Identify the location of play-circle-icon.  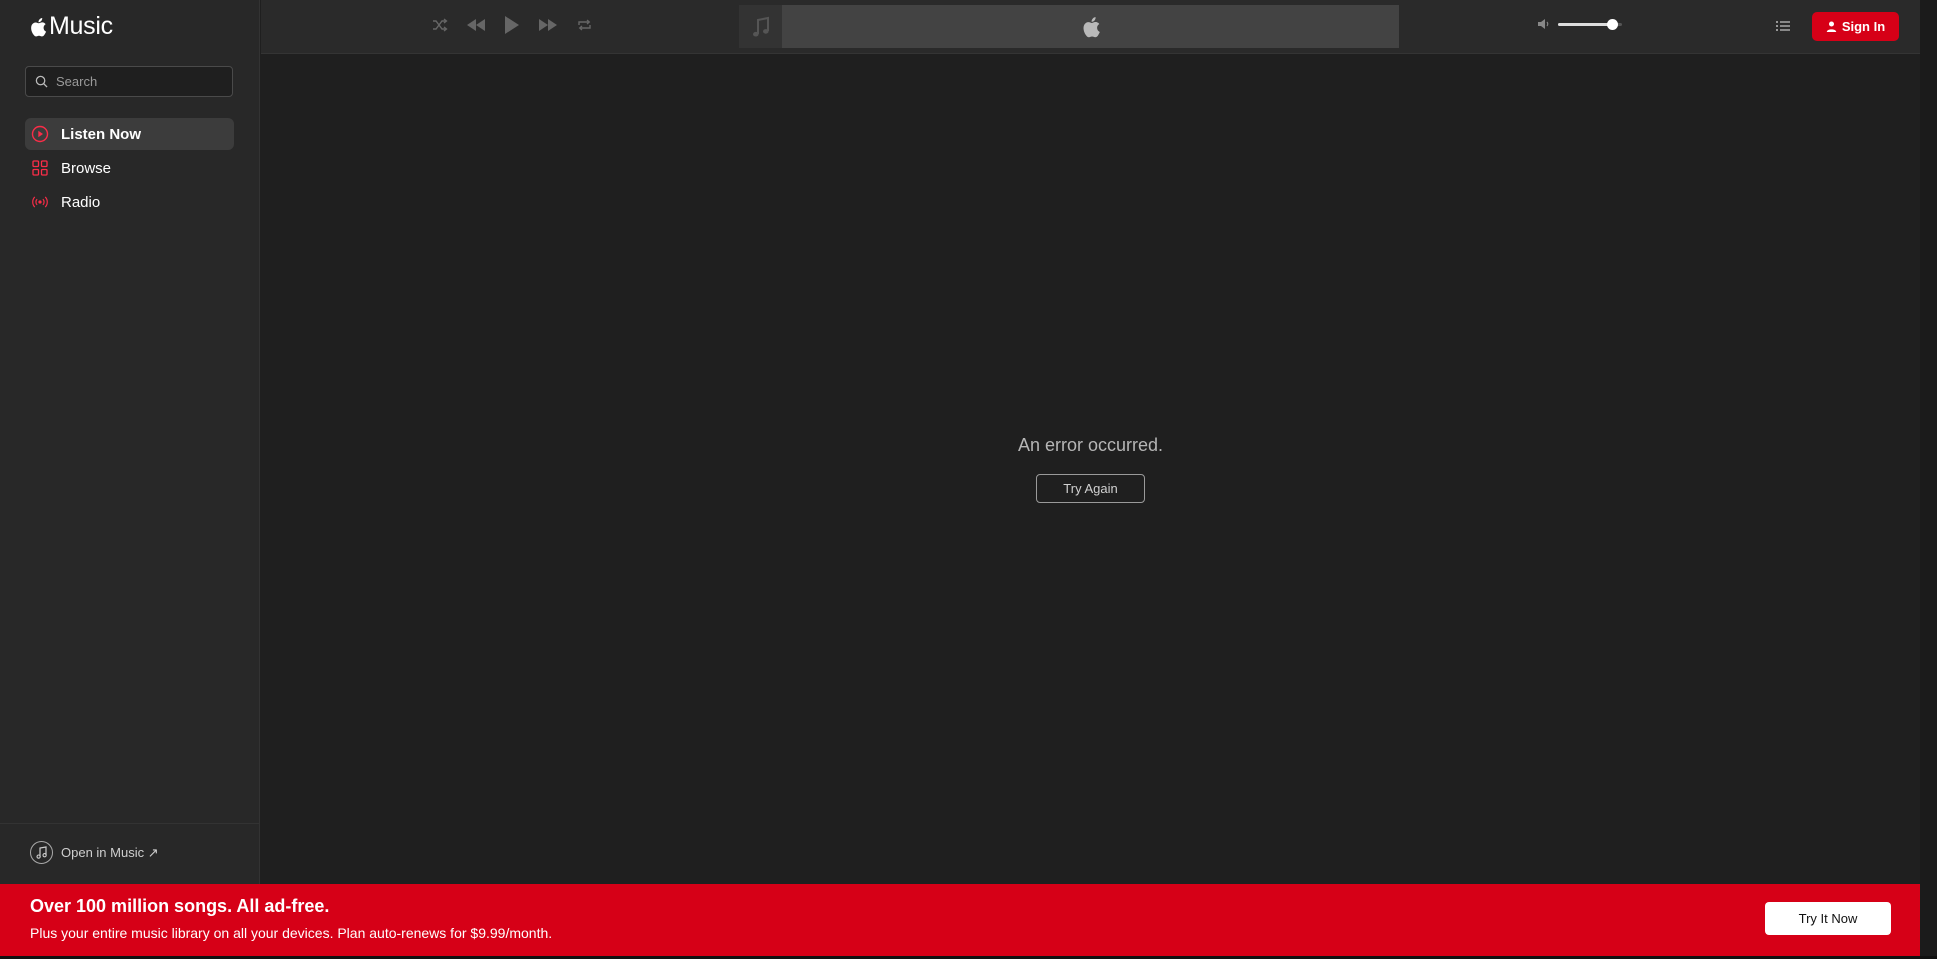
(40, 134).